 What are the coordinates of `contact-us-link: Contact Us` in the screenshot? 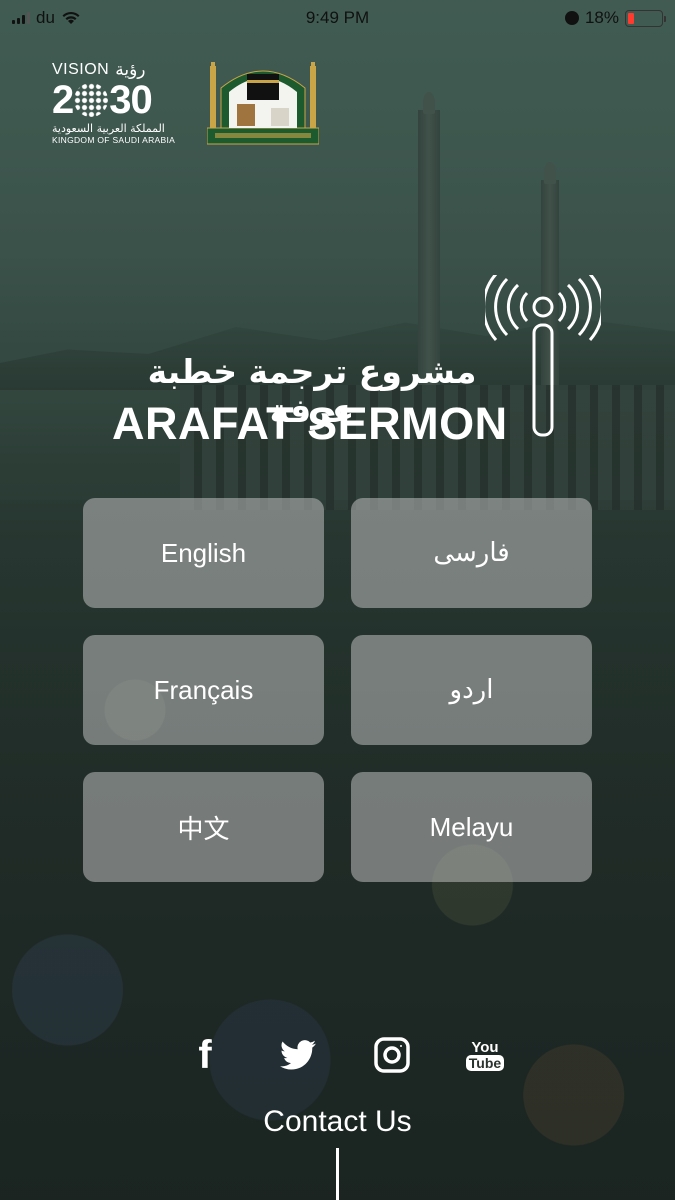 It's located at (337, 1122).